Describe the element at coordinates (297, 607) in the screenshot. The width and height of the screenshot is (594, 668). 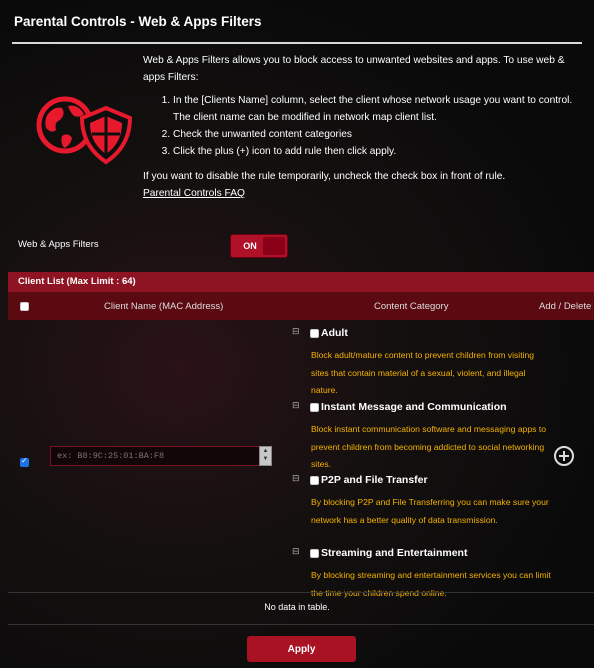
I see `empty-table-message: No data in table.` at that location.